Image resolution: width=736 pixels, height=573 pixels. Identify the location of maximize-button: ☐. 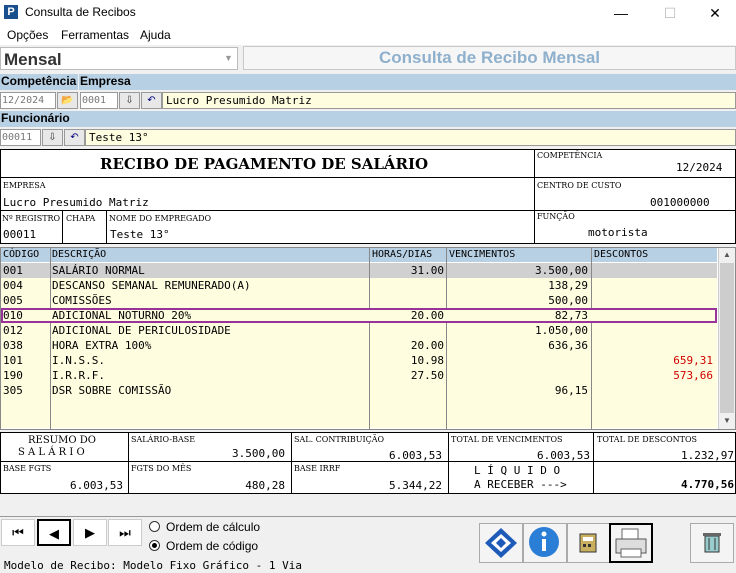
(670, 13).